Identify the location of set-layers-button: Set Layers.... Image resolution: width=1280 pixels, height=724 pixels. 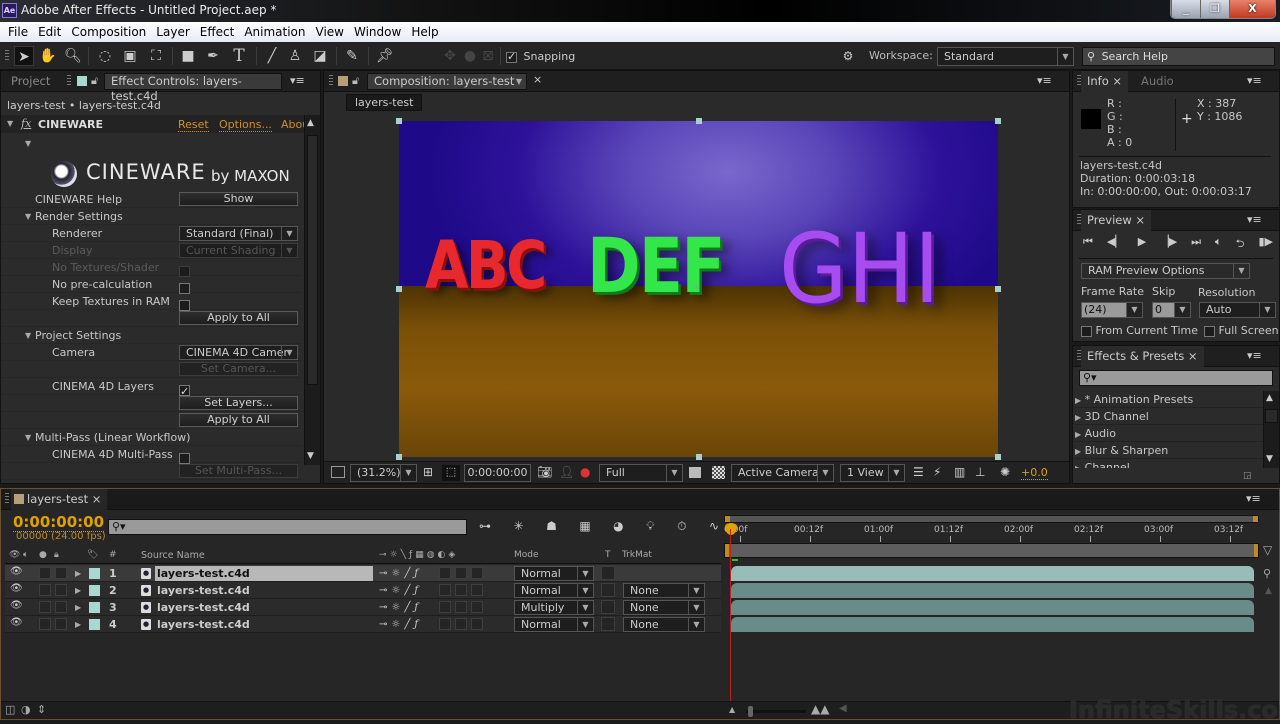
(238, 403).